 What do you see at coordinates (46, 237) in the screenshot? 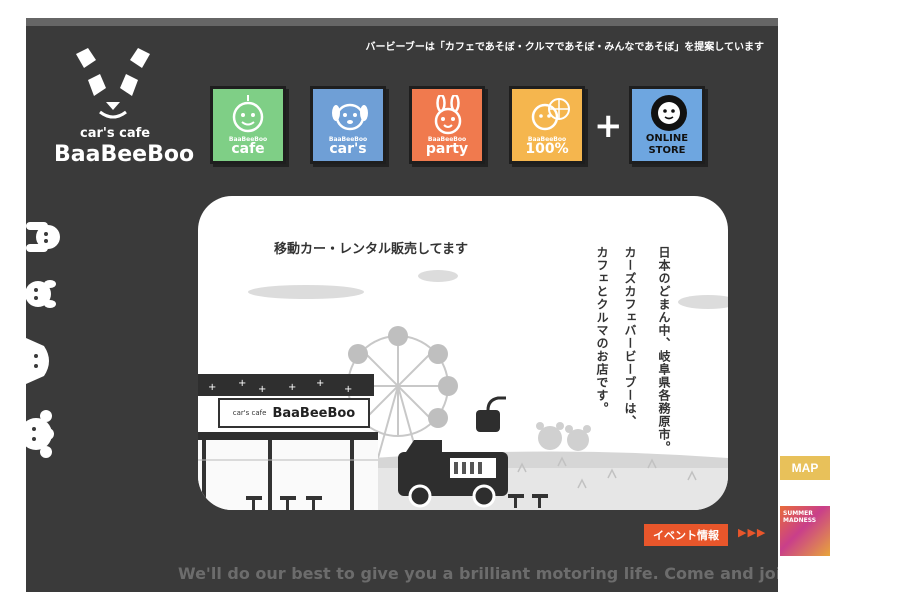
I see `side-rabbit-icon` at bounding box center [46, 237].